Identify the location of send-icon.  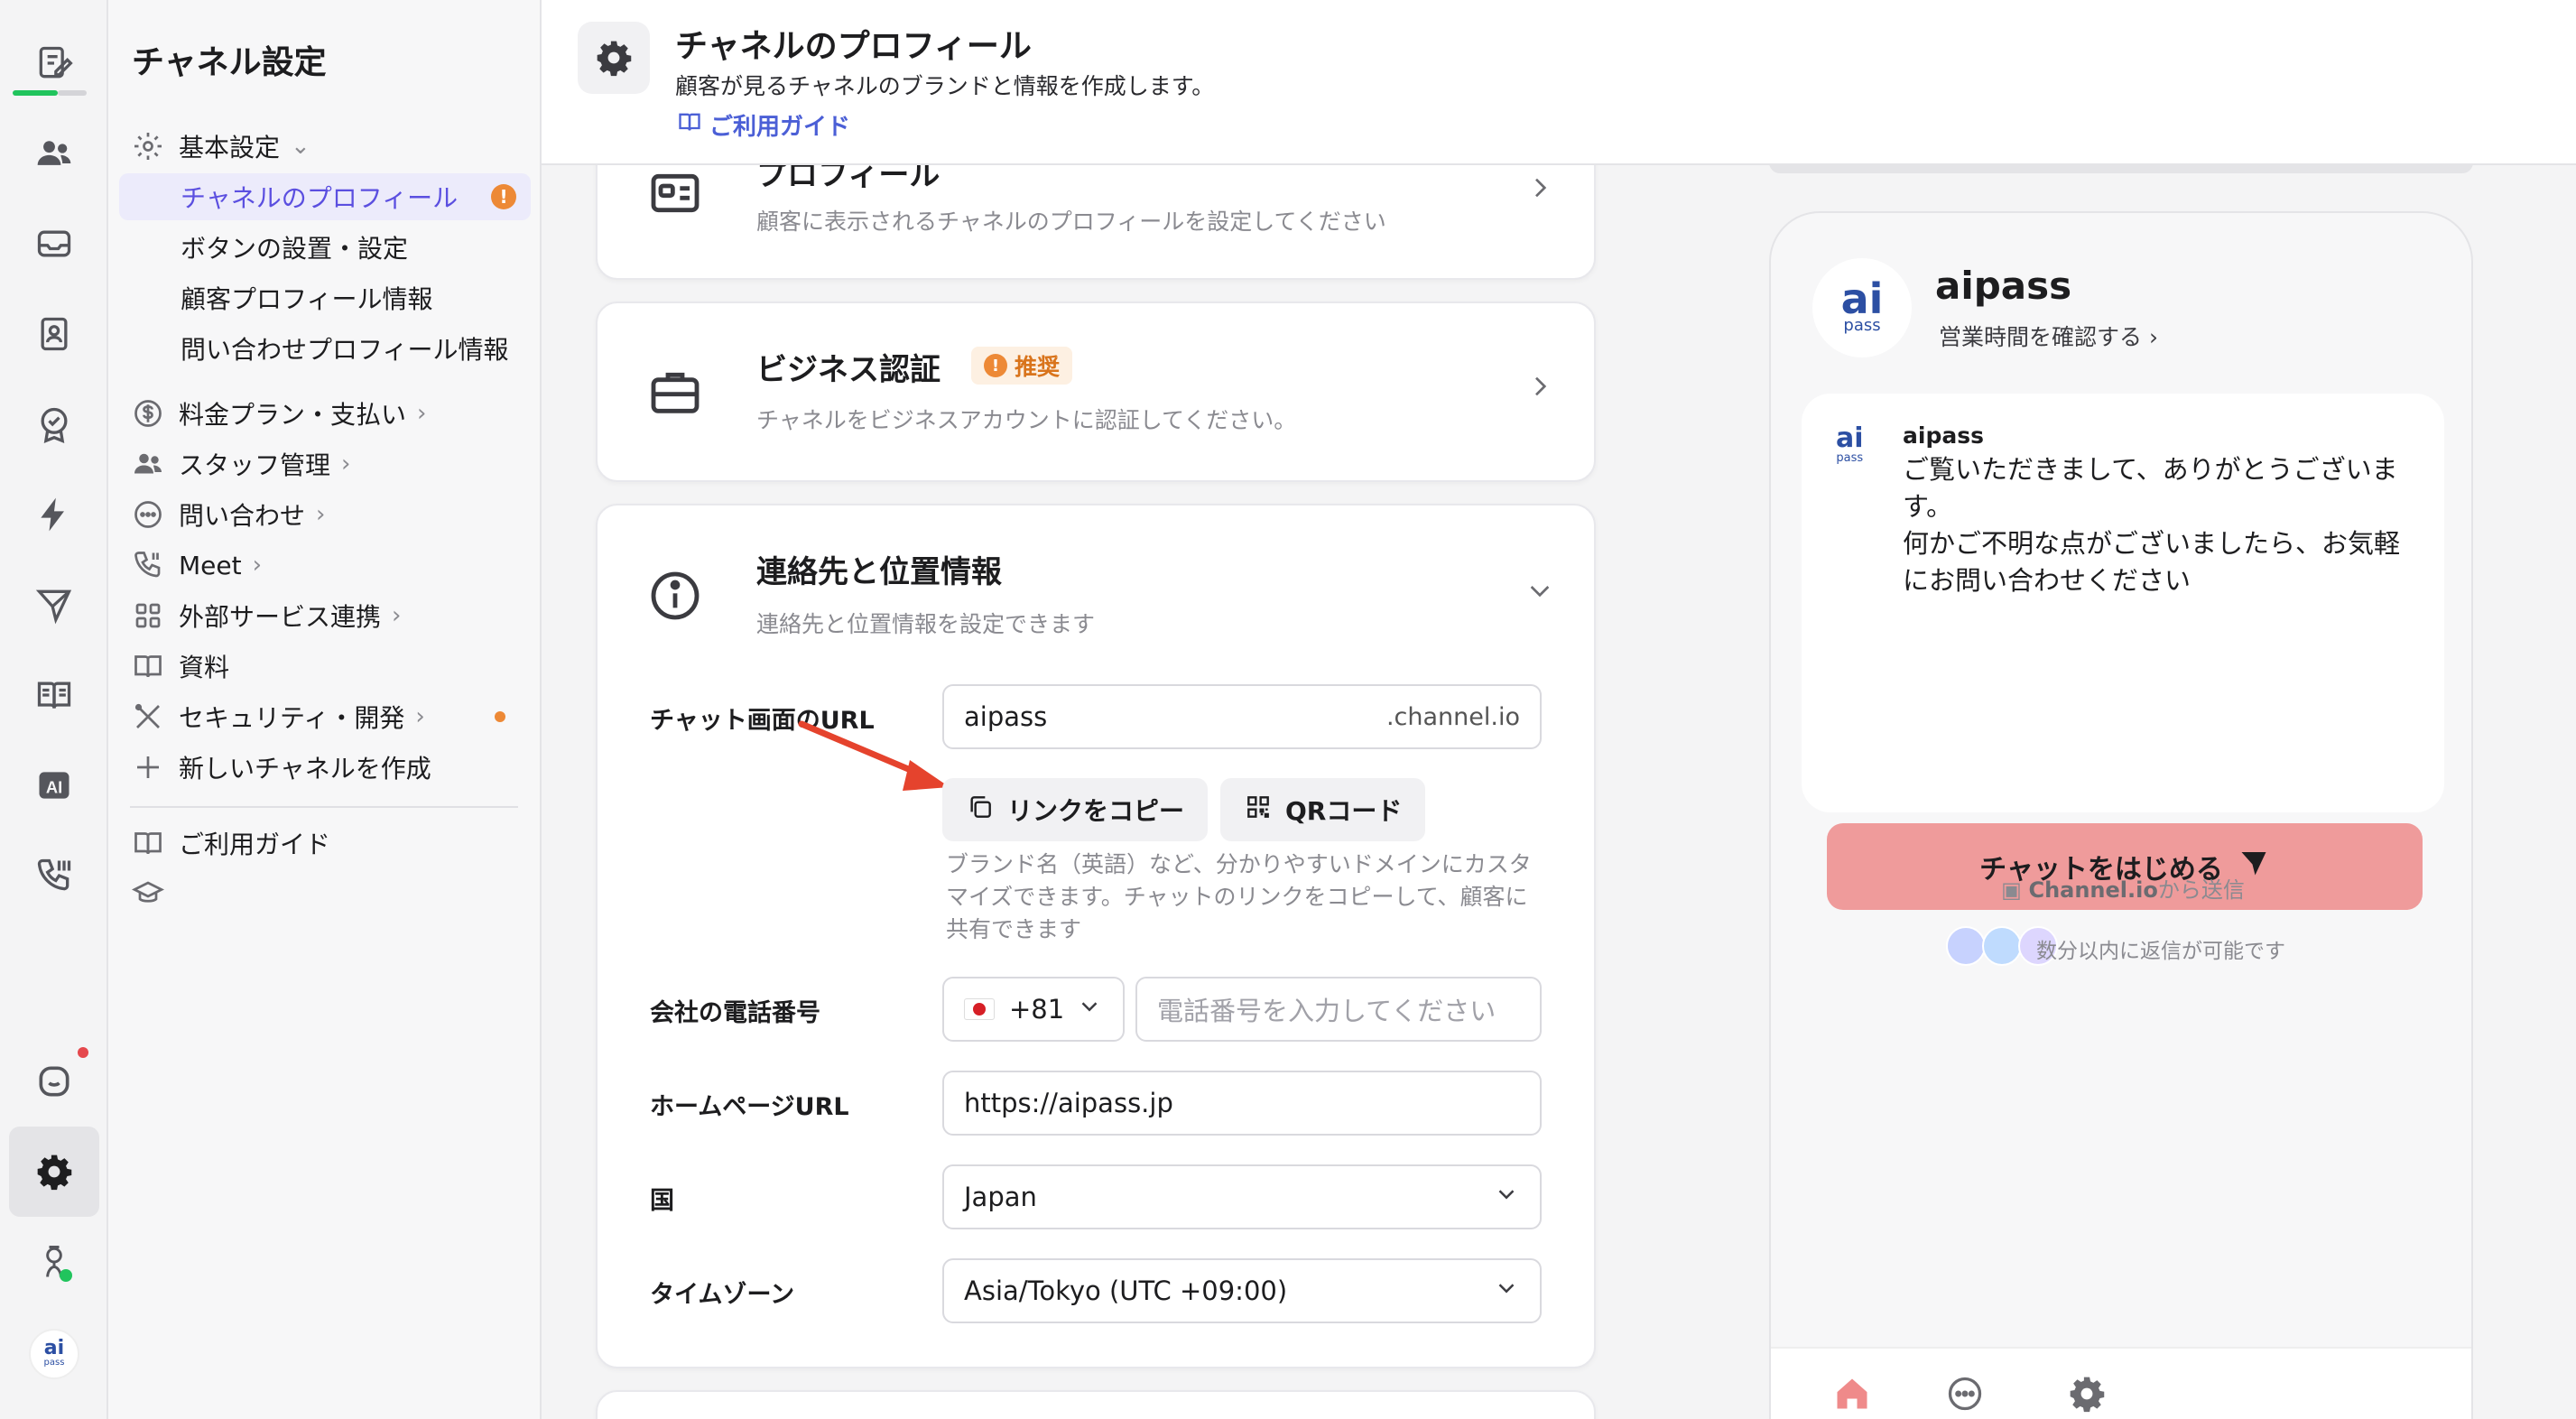
(54, 605).